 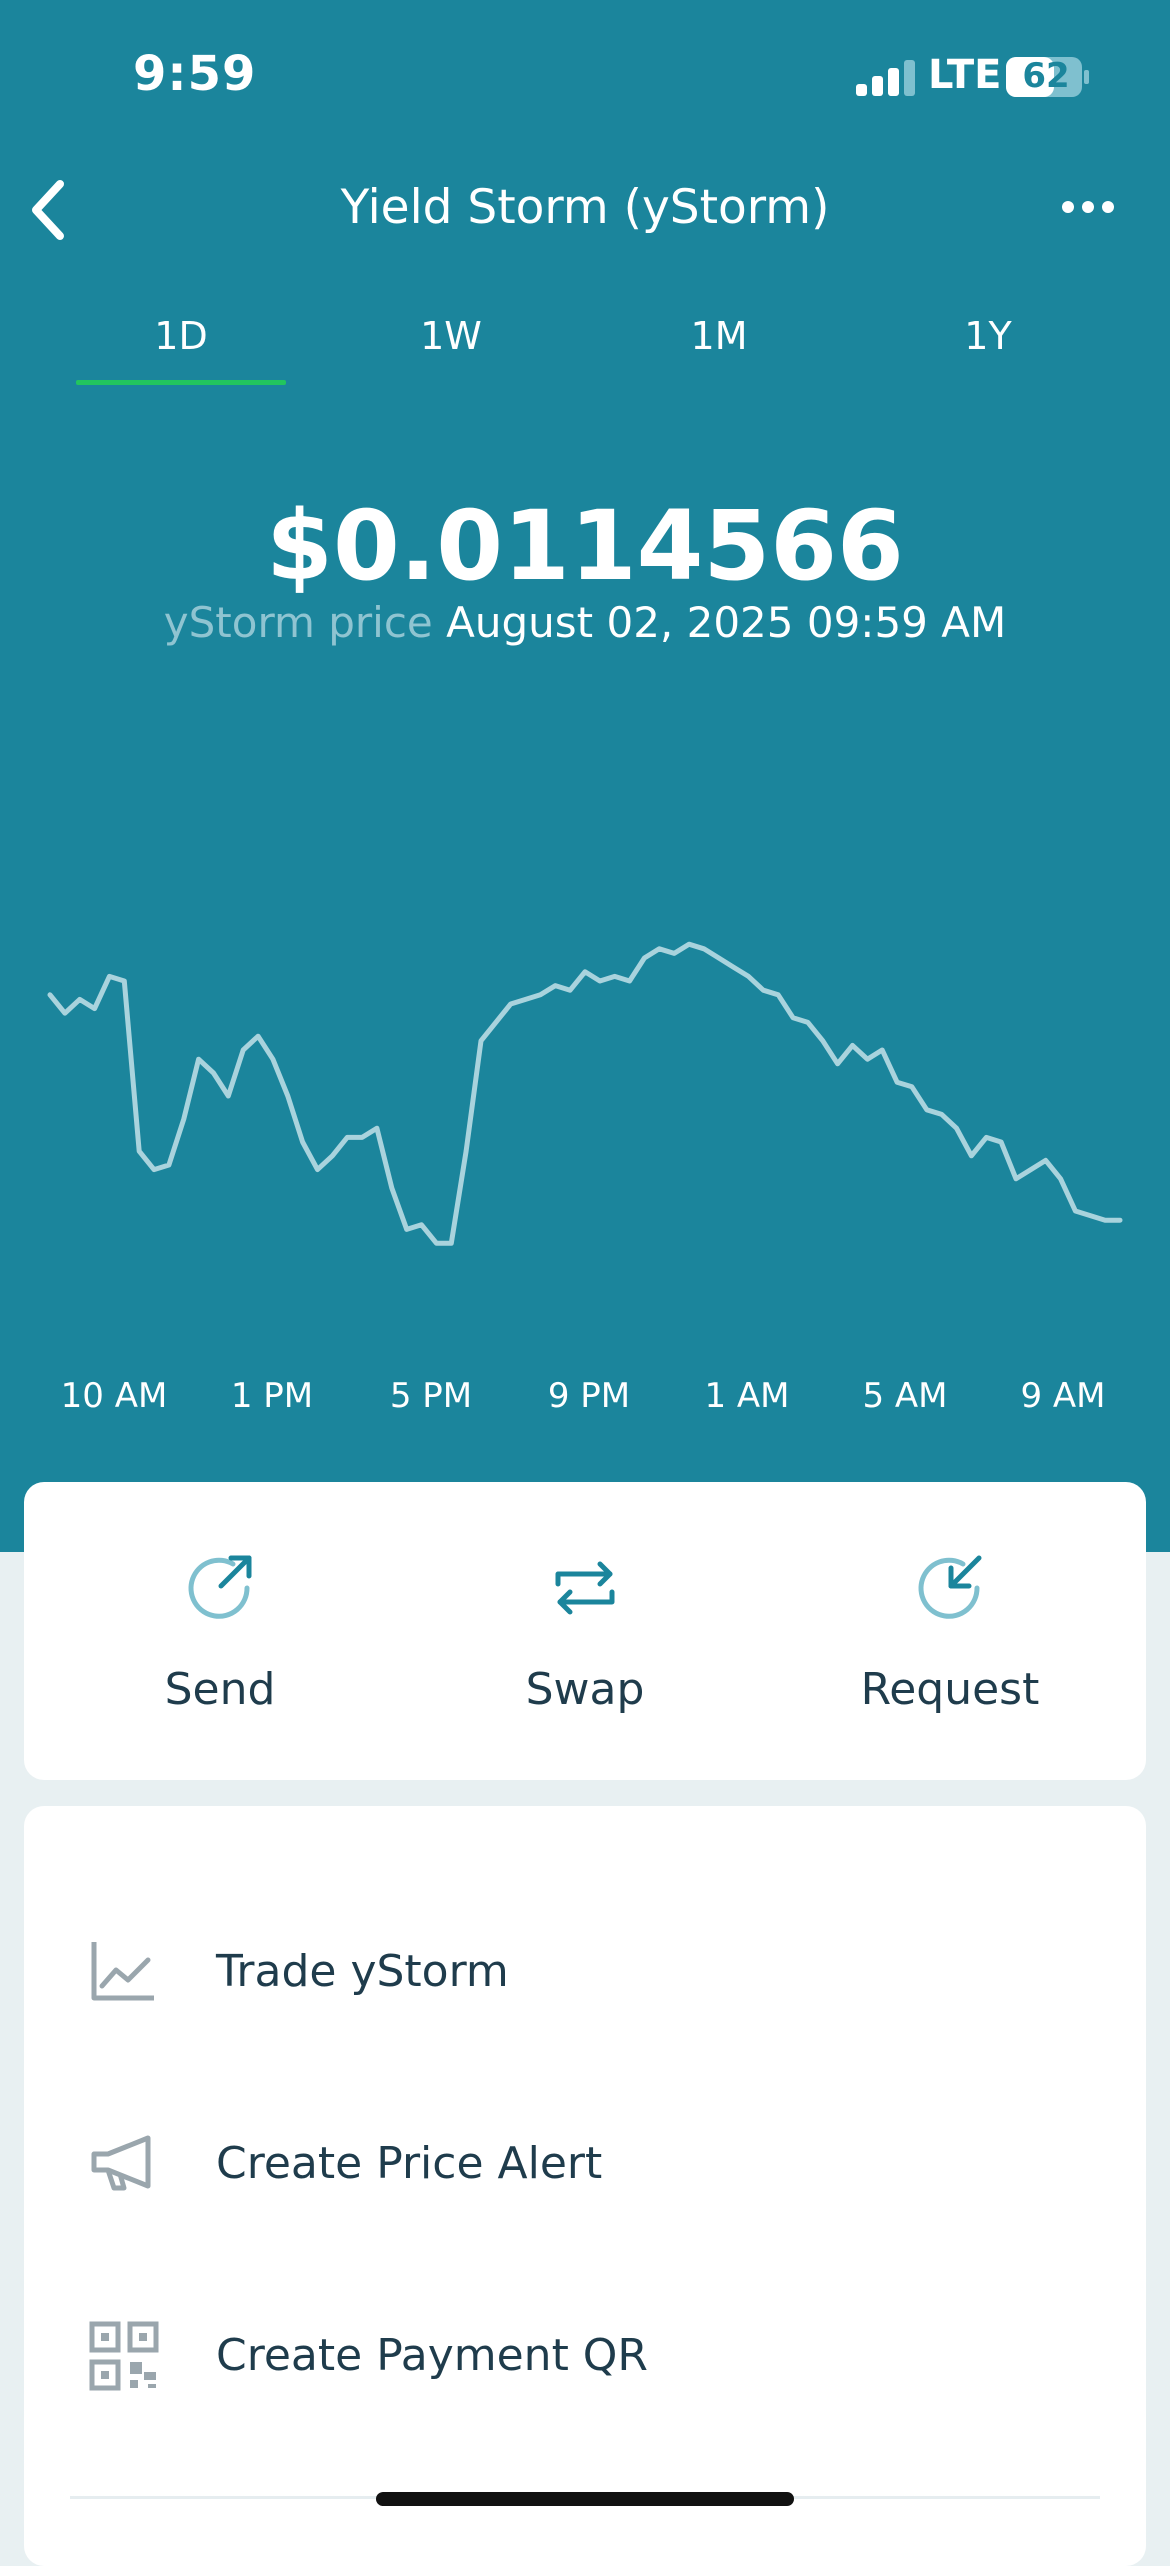 What do you see at coordinates (585, 546) in the screenshot?
I see `current-price: $0.0114566` at bounding box center [585, 546].